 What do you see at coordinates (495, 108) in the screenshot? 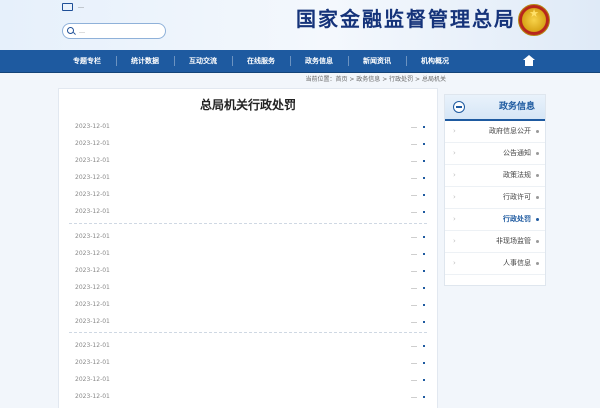
I see `sidebar-header: 政务信息` at bounding box center [495, 108].